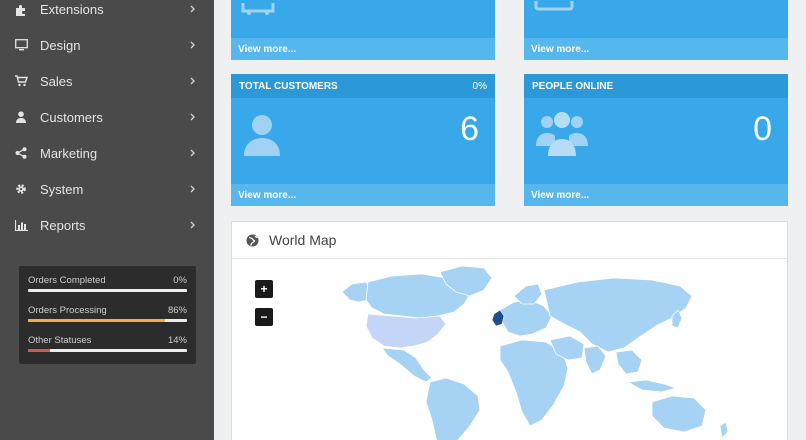  Describe the element at coordinates (652, 386) in the screenshot. I see `region-indonesia` at that location.